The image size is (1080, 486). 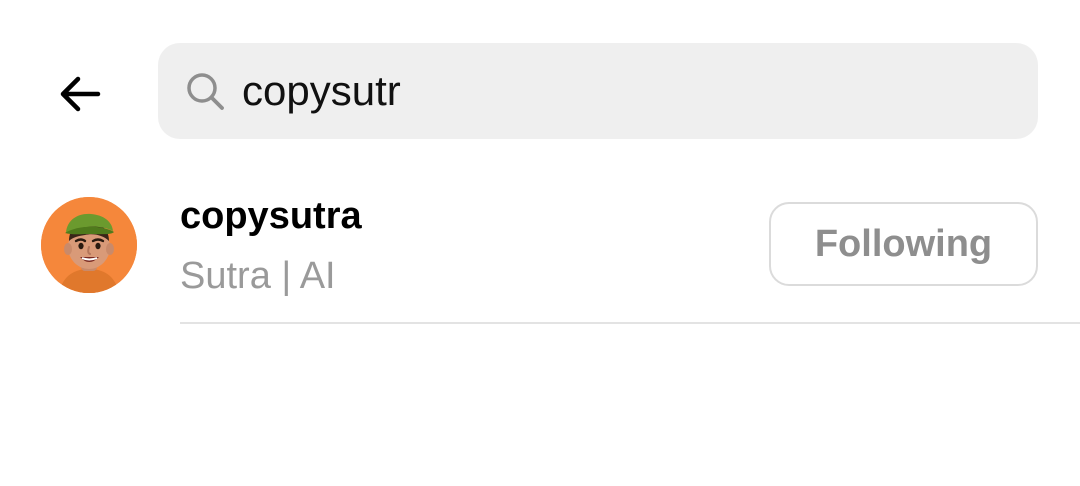 What do you see at coordinates (258, 276) in the screenshot?
I see `full-name: Sutra | AI` at bounding box center [258, 276].